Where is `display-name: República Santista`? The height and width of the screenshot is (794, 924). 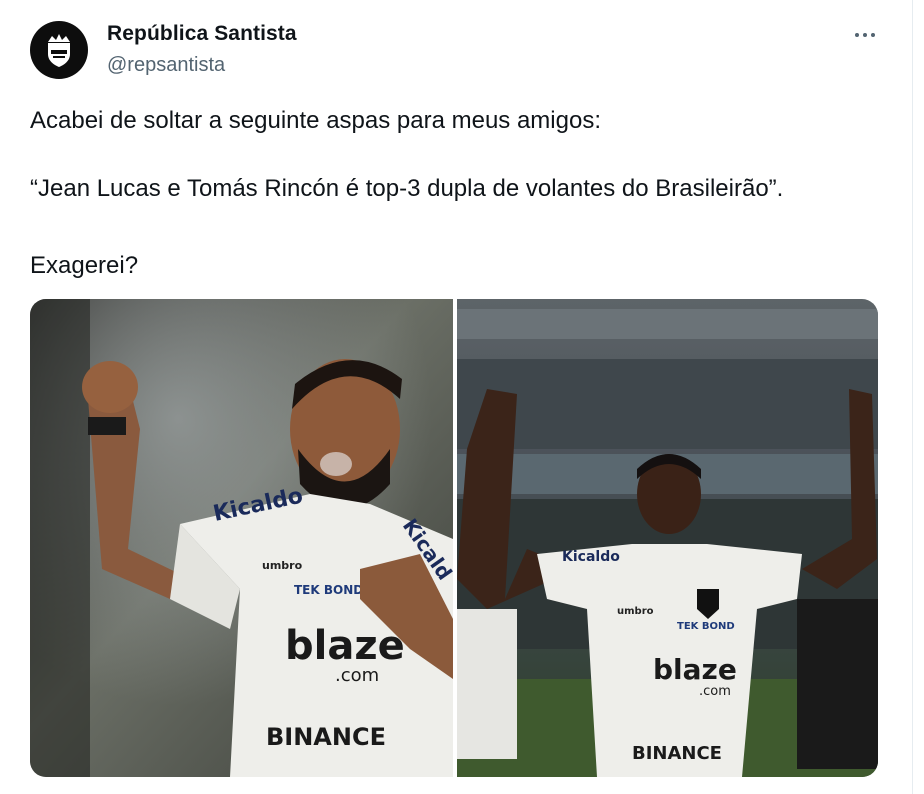
display-name: República Santista is located at coordinates (202, 34).